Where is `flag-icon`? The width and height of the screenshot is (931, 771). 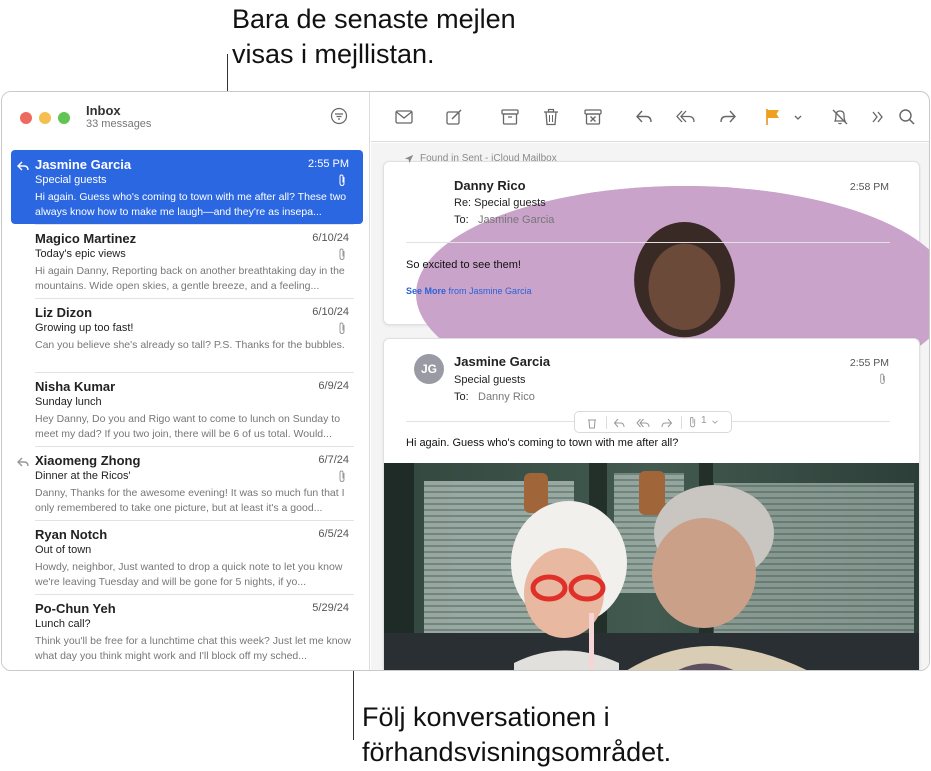 flag-icon is located at coordinates (773, 117).